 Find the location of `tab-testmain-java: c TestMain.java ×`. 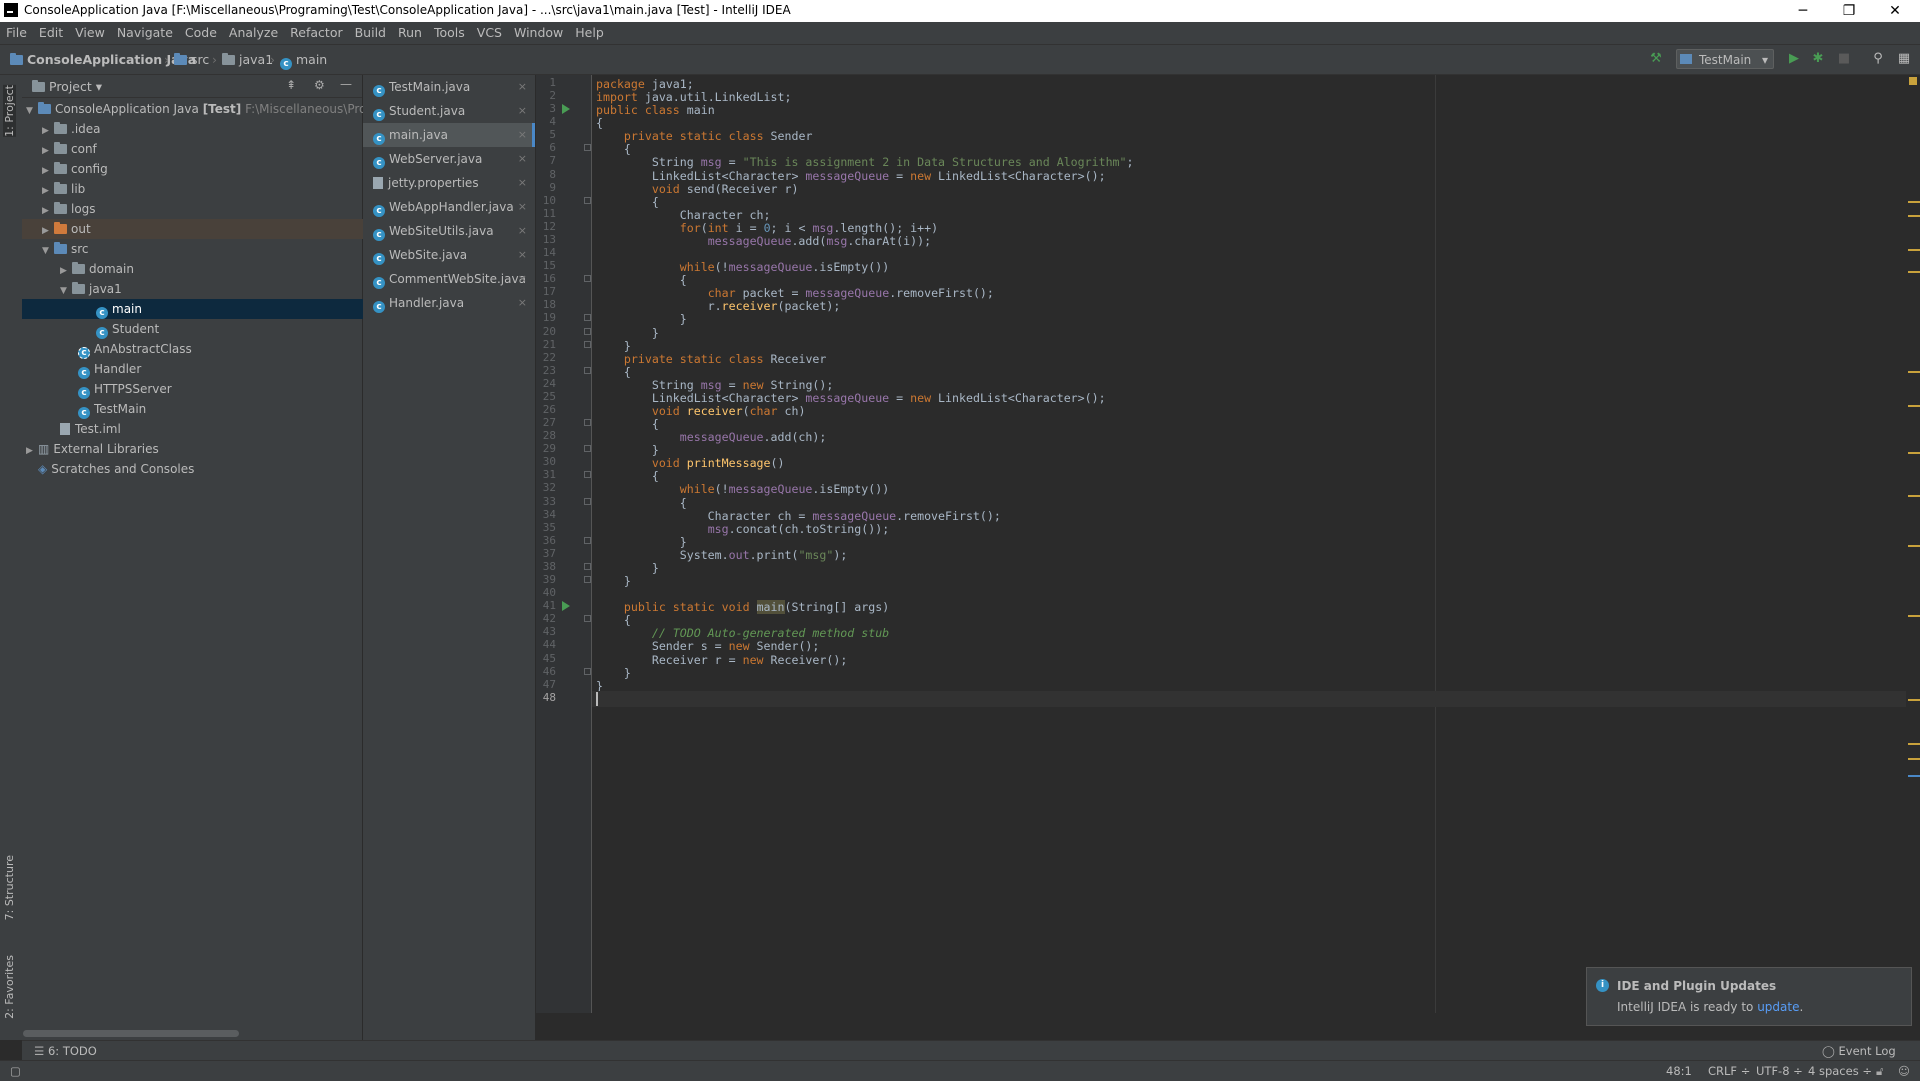

tab-testmain-java: c TestMain.java × is located at coordinates (449, 87).